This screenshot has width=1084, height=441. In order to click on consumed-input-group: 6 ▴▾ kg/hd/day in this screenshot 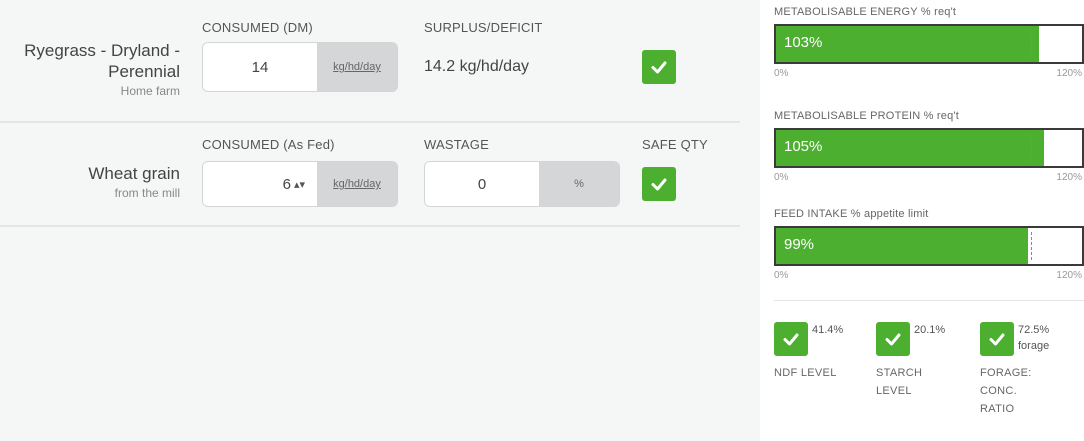, I will do `click(300, 184)`.